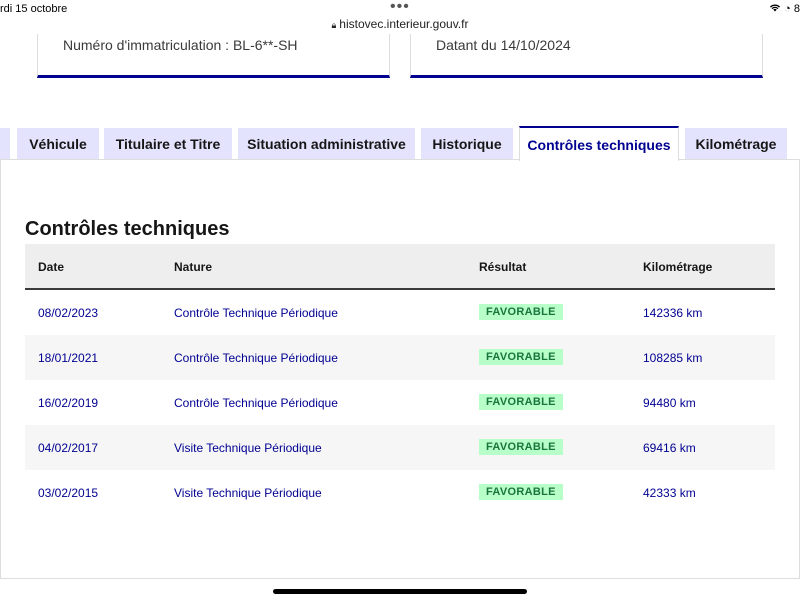 This screenshot has height=600, width=800. Describe the element at coordinates (34, 9) in the screenshot. I see `status-time: rdi 15 octobre` at that location.